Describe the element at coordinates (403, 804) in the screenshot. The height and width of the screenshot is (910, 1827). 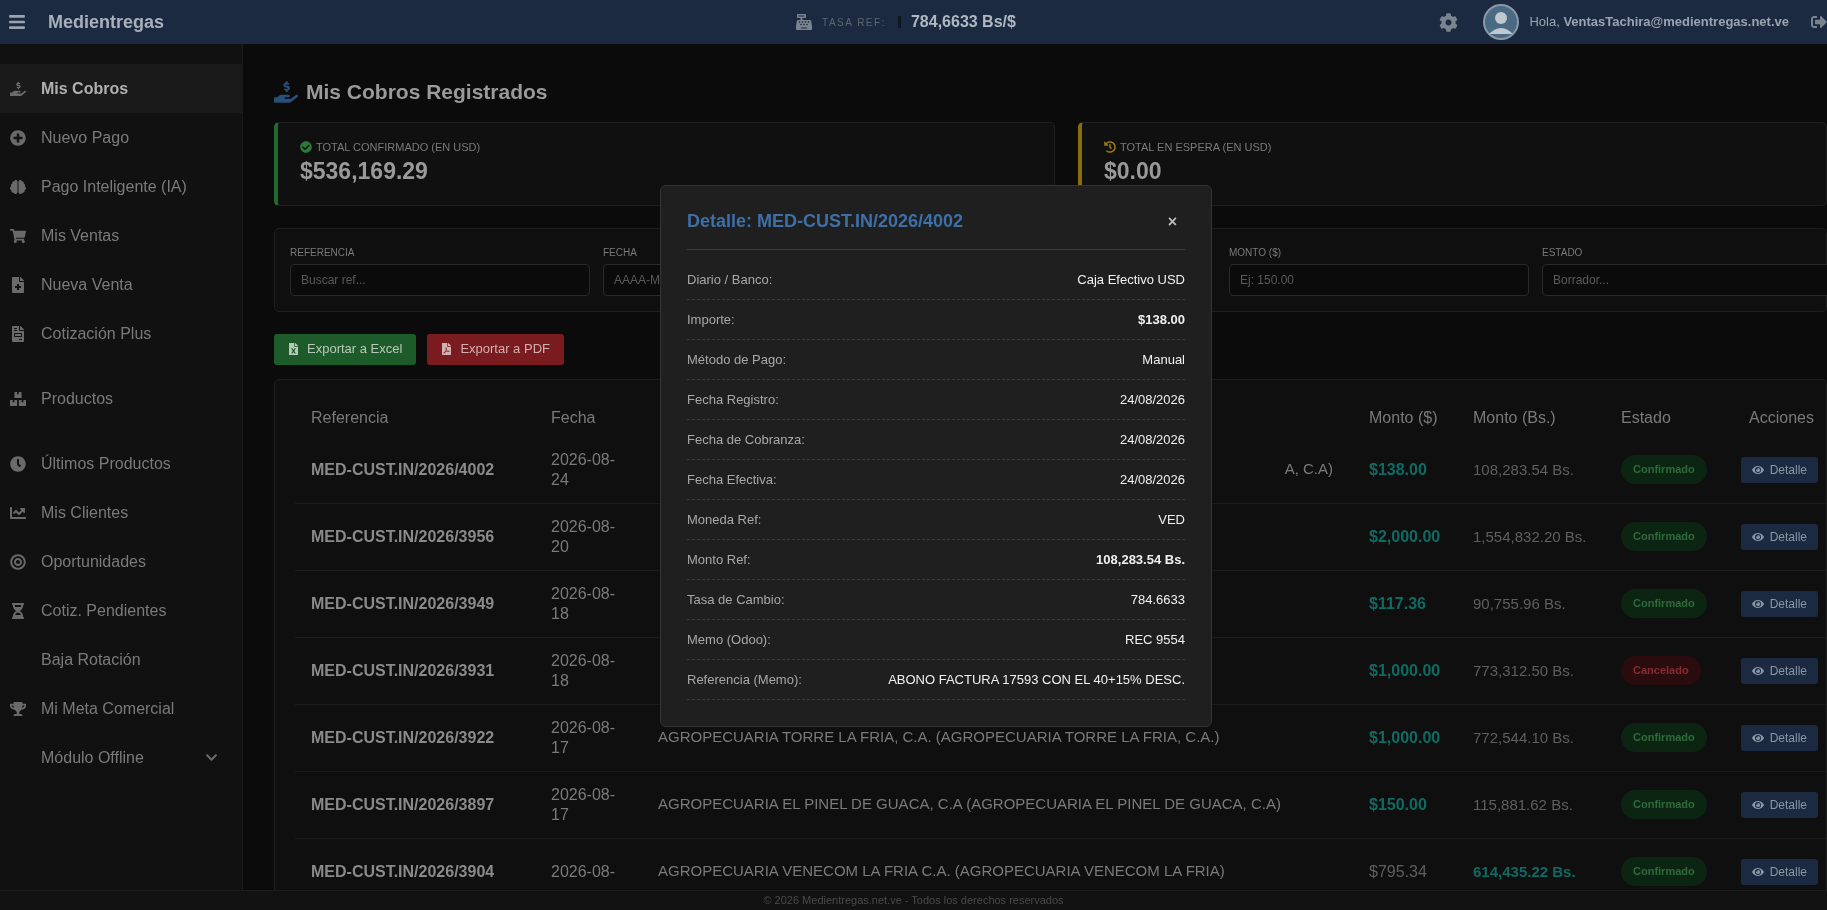
I see `reference-cell: MED-CUST.IN/2026/3897` at that location.